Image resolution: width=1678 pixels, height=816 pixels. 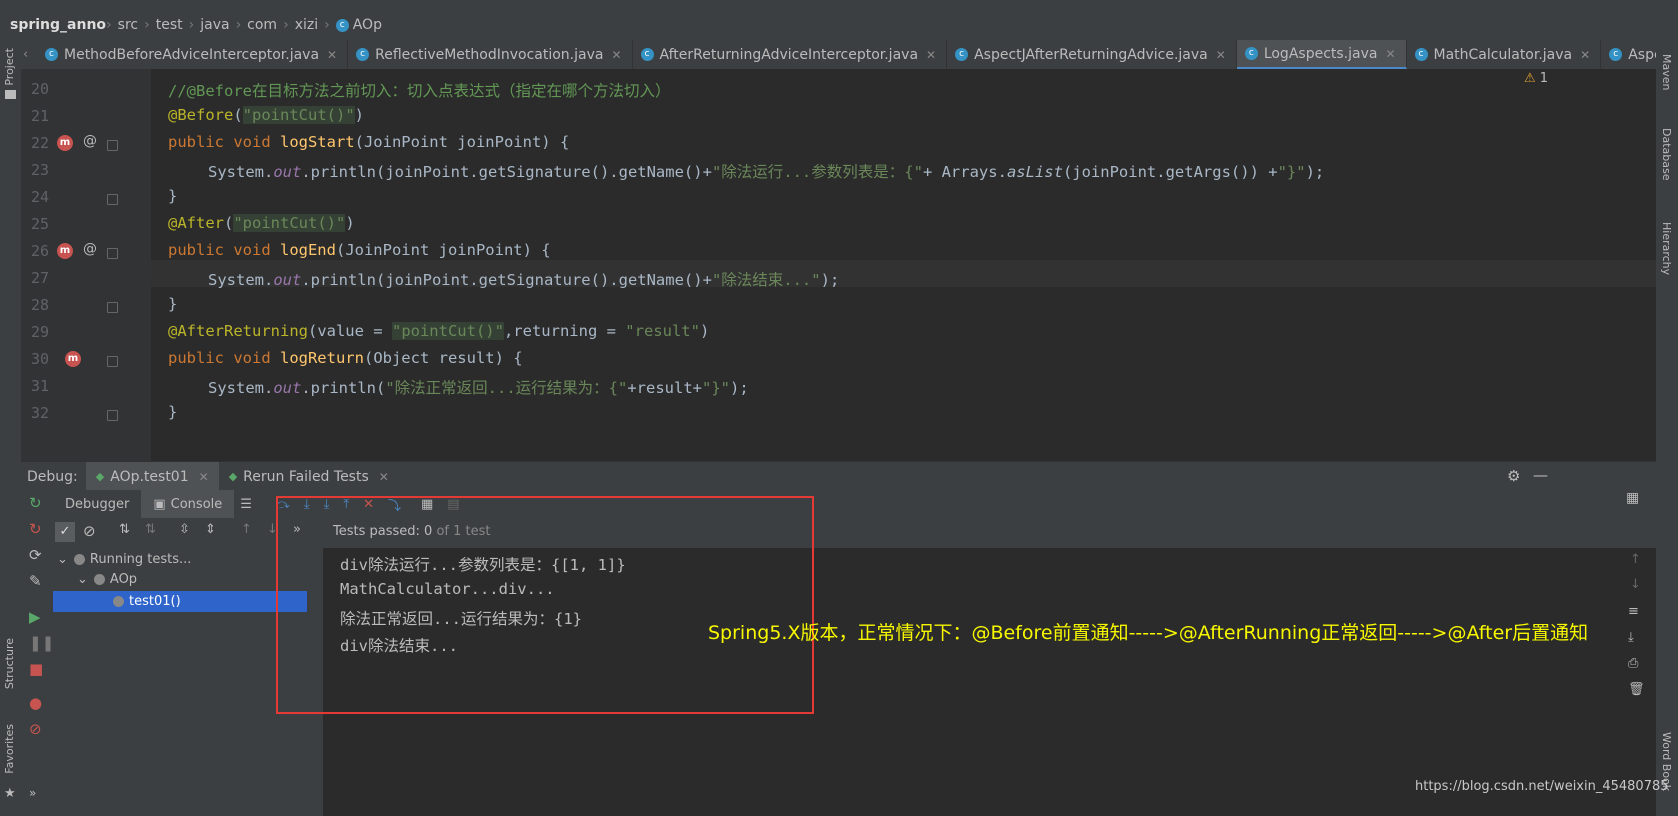 What do you see at coordinates (1530, 78) in the screenshot?
I see `warning-icon: ⚠` at bounding box center [1530, 78].